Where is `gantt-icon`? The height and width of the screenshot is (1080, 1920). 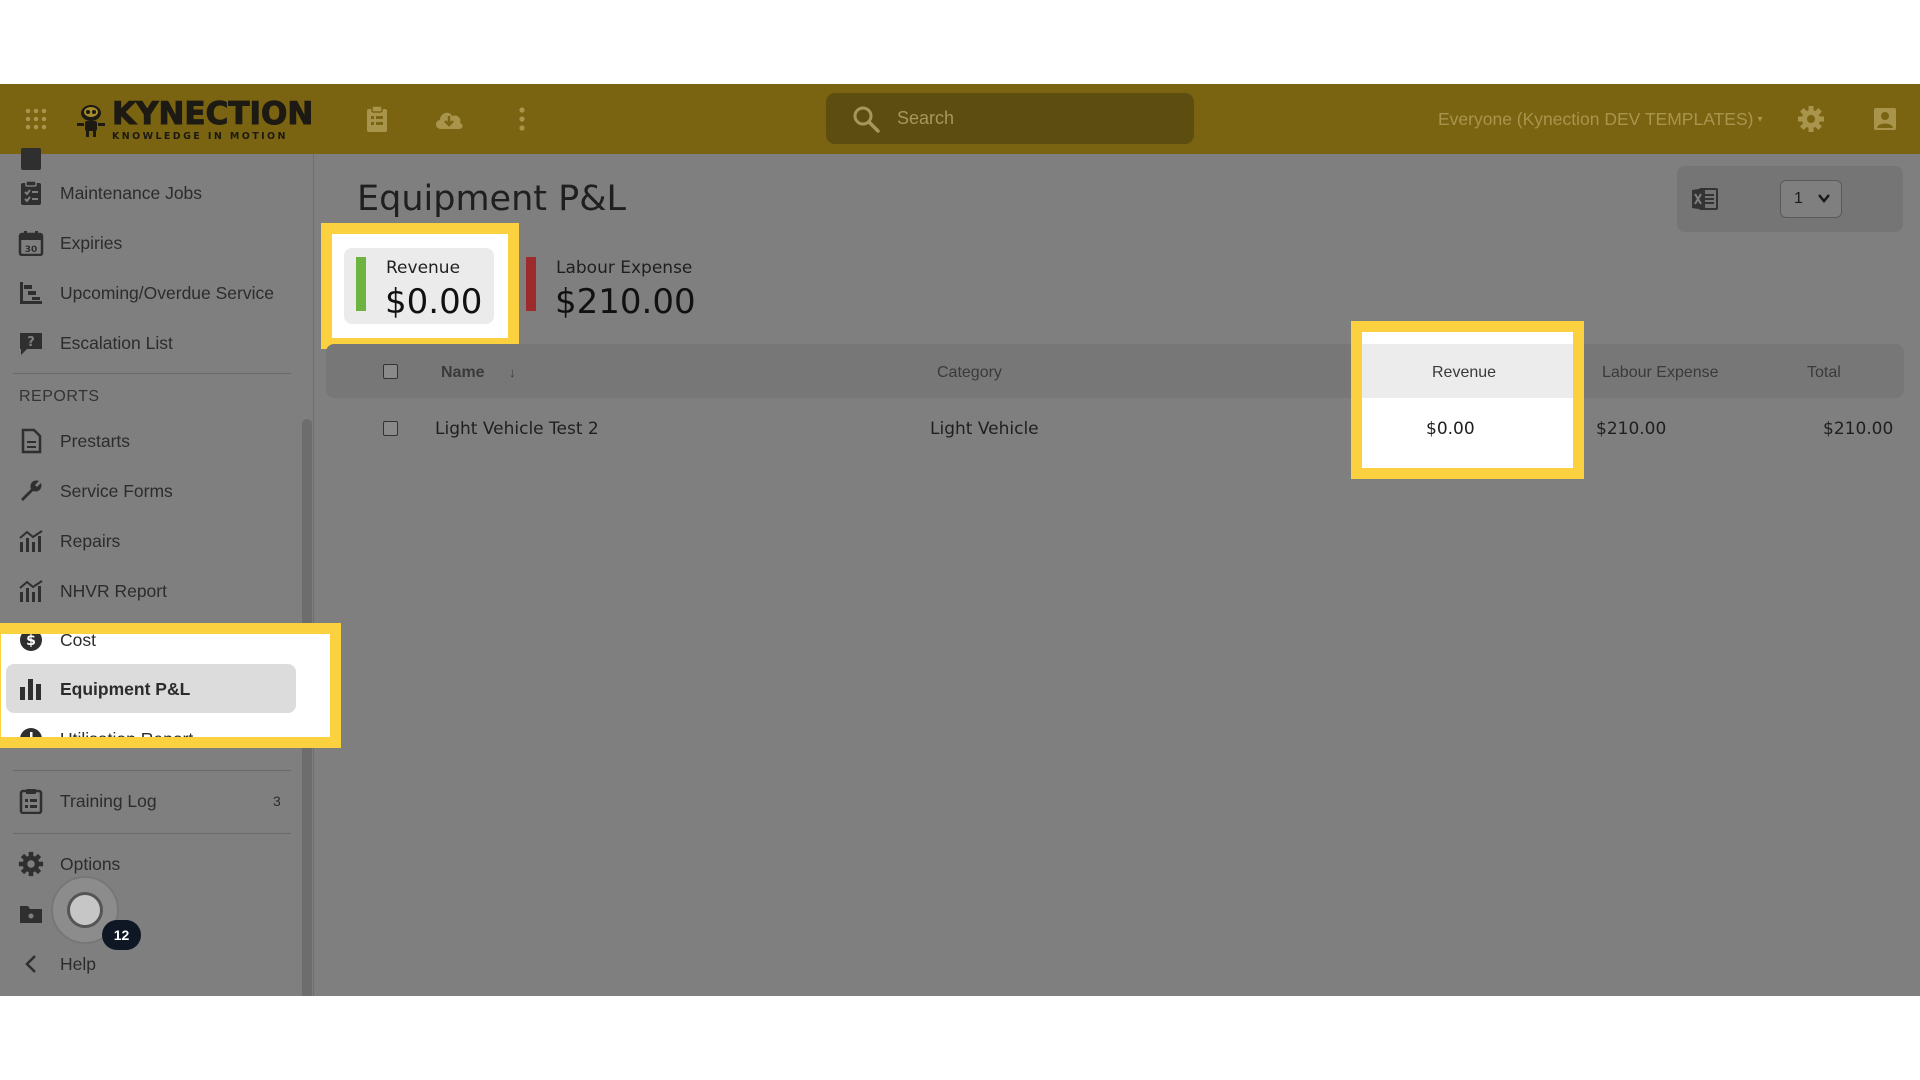
gantt-icon is located at coordinates (31, 293).